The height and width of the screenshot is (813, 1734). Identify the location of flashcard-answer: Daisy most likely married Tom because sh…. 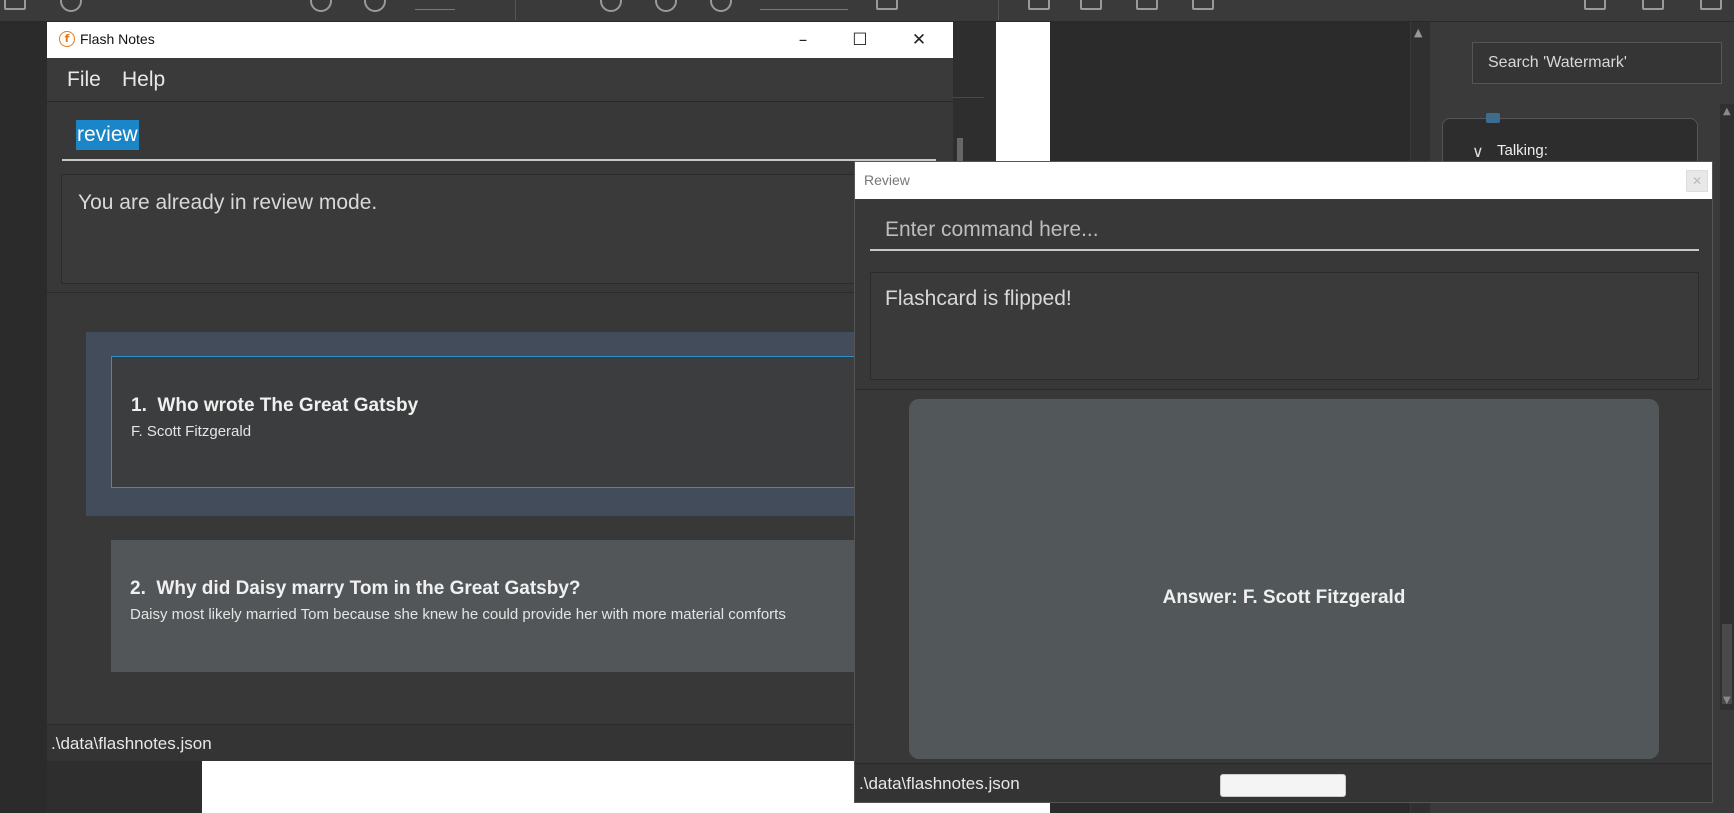
(458, 614).